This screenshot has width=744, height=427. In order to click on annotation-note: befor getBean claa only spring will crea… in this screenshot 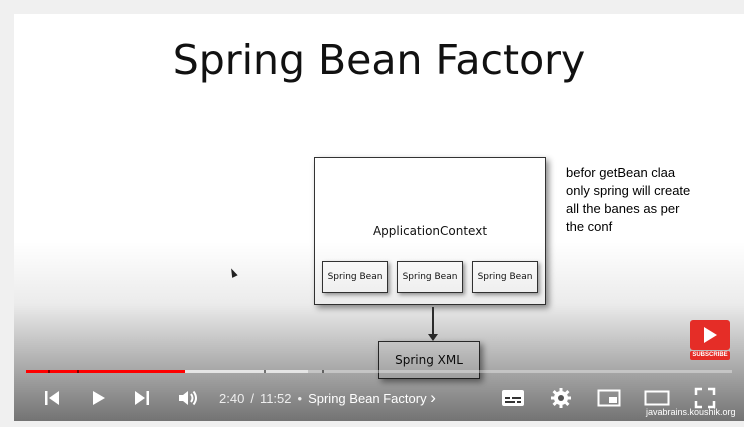, I will do `click(628, 200)`.